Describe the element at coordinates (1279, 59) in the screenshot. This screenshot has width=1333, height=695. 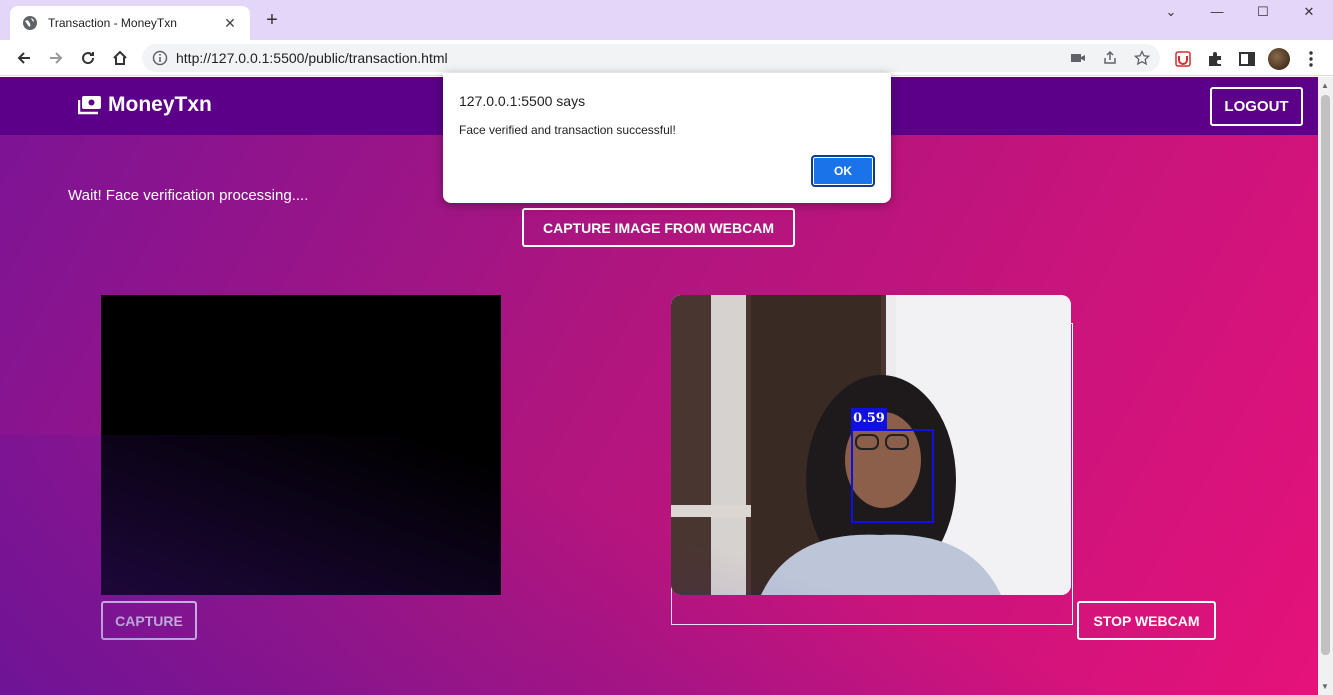
I see `avatar` at that location.